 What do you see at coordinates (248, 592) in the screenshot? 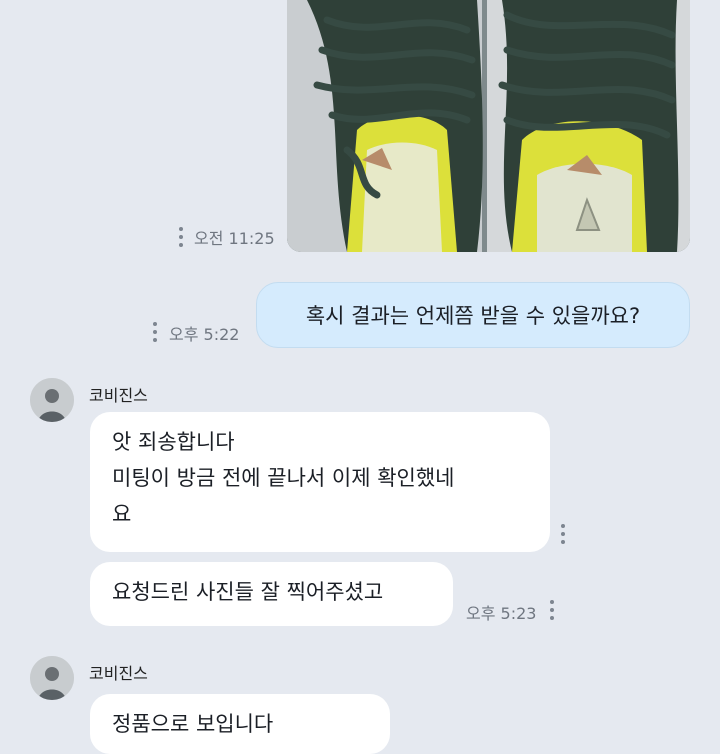
I see `message-line: 요청드린 사진들 잘 찍어주셨고` at bounding box center [248, 592].